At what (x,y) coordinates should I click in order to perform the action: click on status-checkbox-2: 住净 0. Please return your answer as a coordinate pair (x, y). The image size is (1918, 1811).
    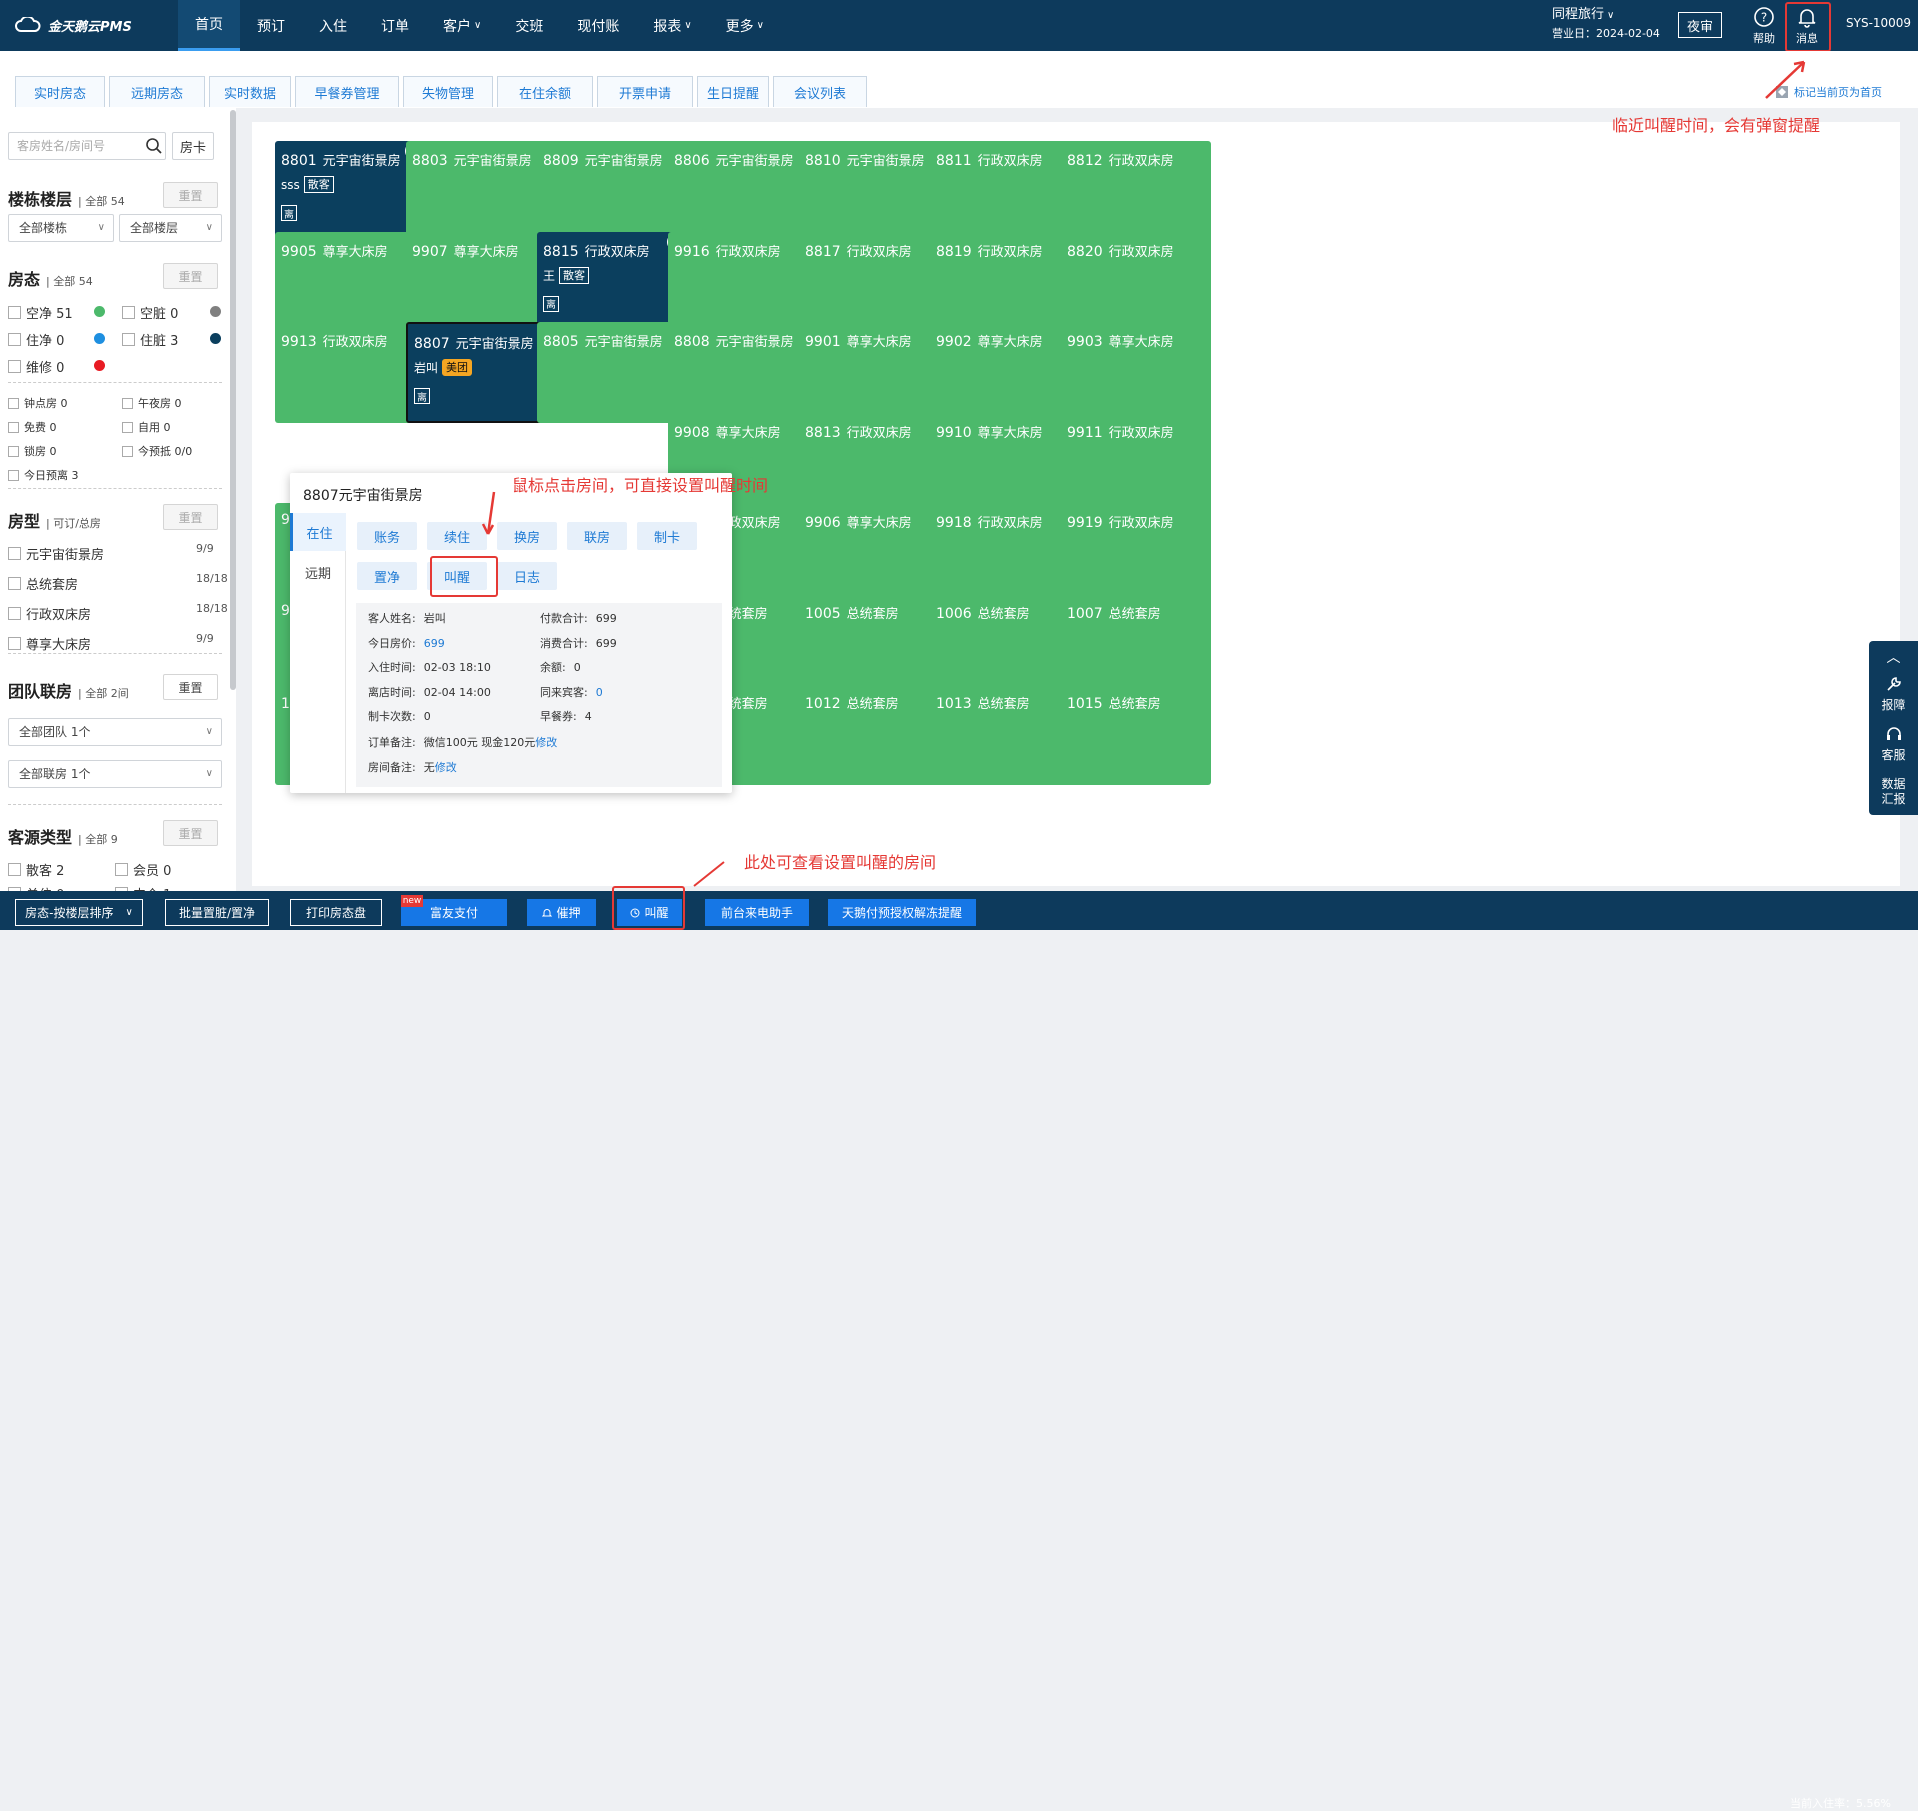
    Looking at the image, I should click on (36, 339).